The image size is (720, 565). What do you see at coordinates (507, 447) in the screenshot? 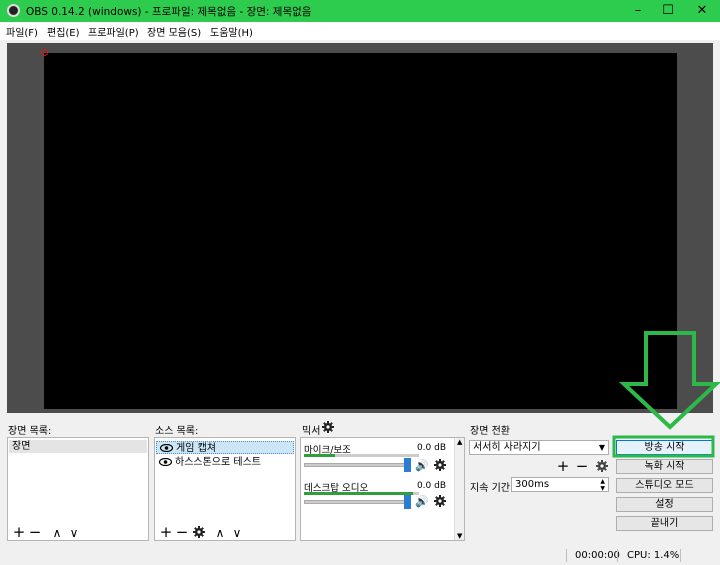
I see `transition-selected-value: 서서히 사라지기` at bounding box center [507, 447].